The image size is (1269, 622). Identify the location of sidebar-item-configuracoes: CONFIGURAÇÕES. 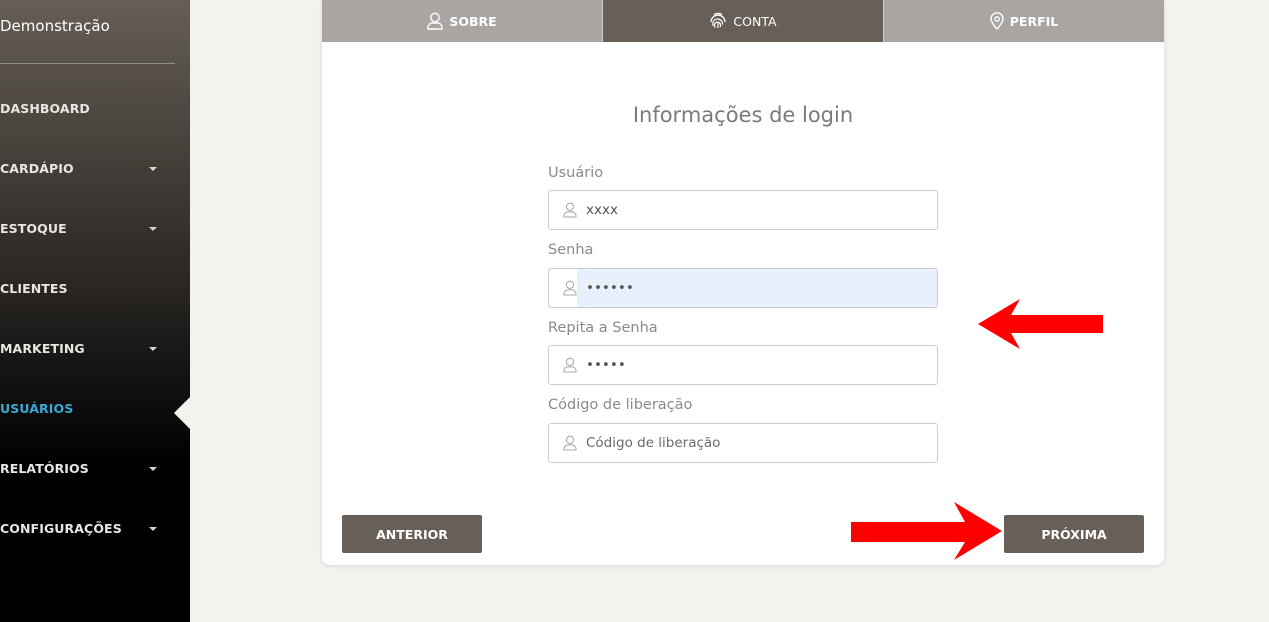
(95, 528).